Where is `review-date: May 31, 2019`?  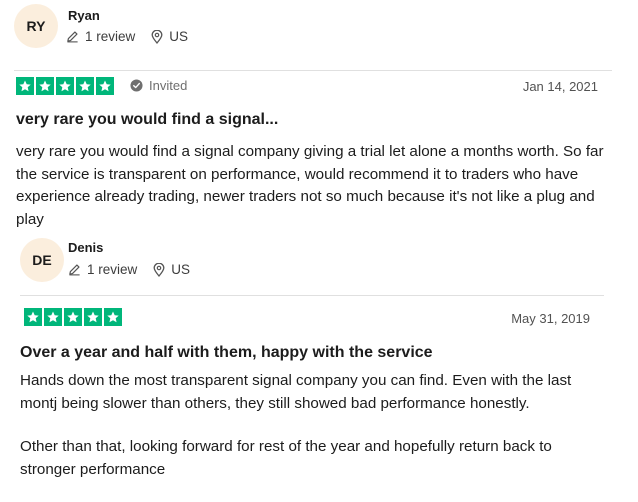
review-date: May 31, 2019 is located at coordinates (550, 318).